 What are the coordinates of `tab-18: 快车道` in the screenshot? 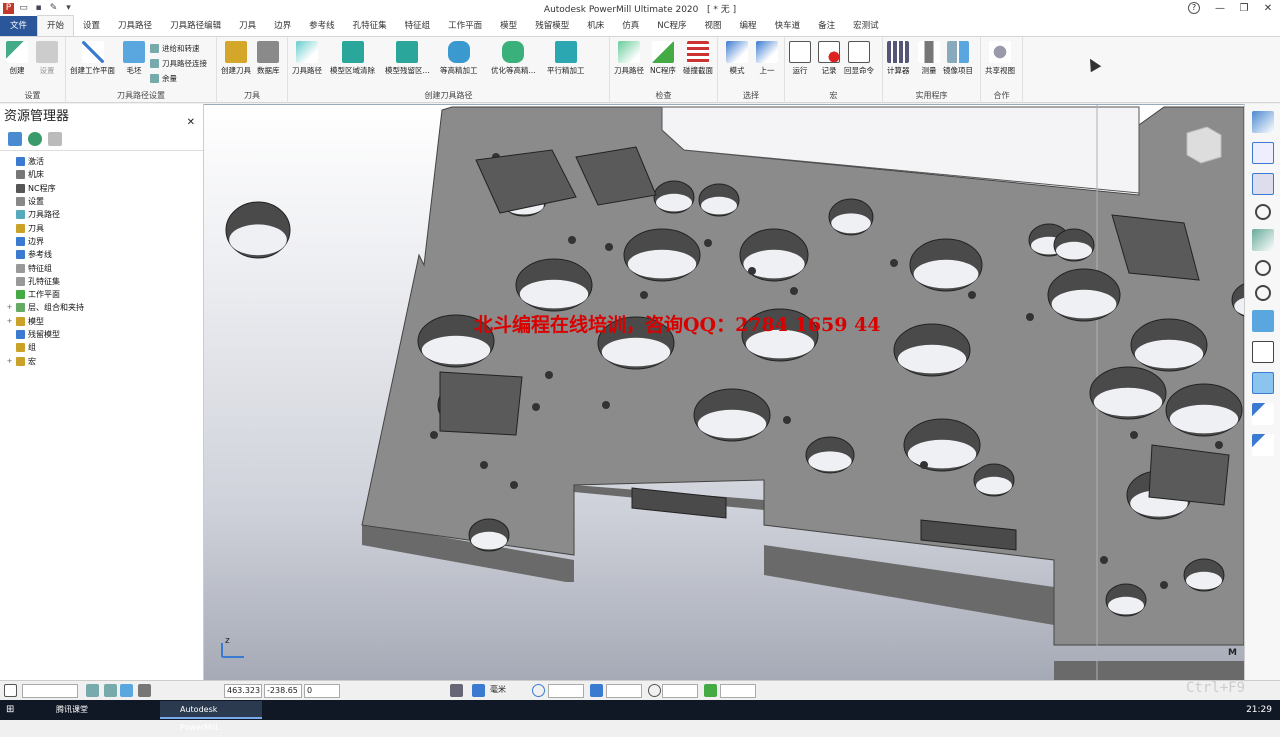 It's located at (788, 26).